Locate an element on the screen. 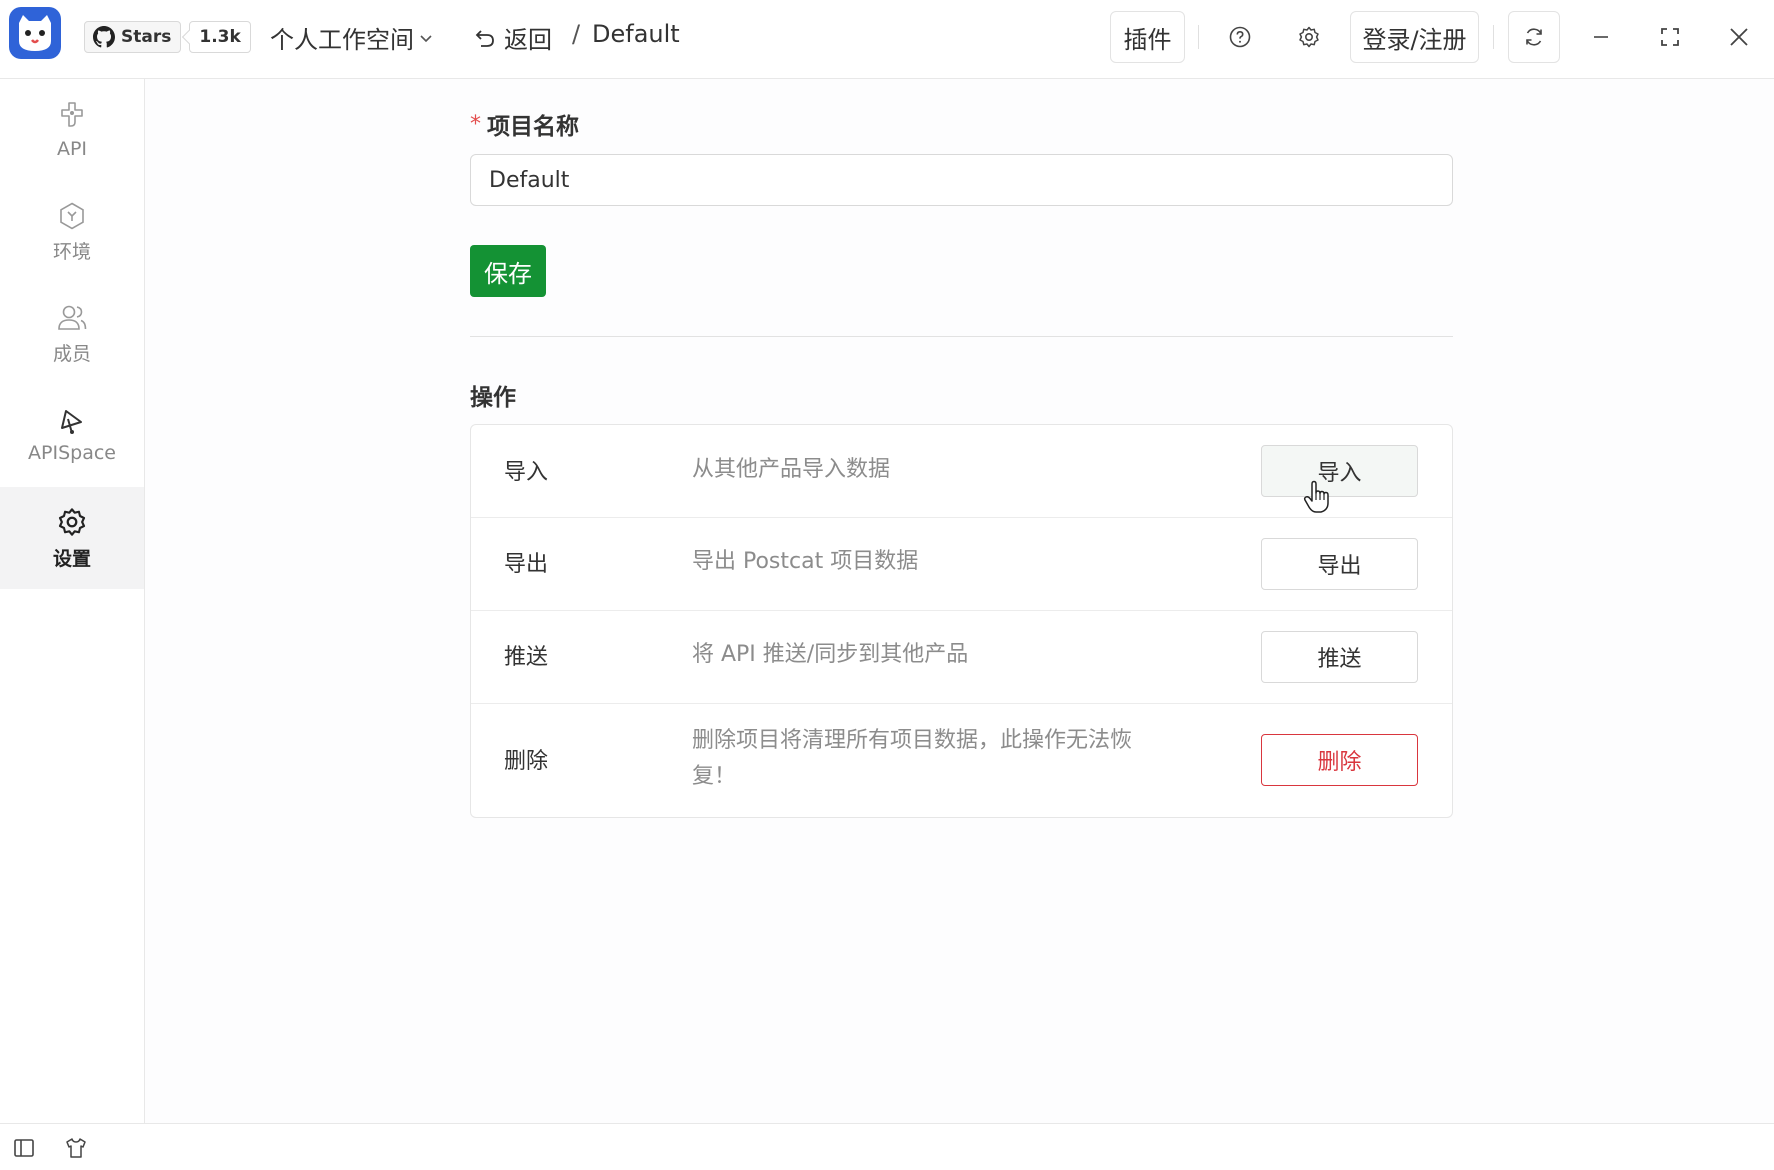  help-icon is located at coordinates (1240, 37).